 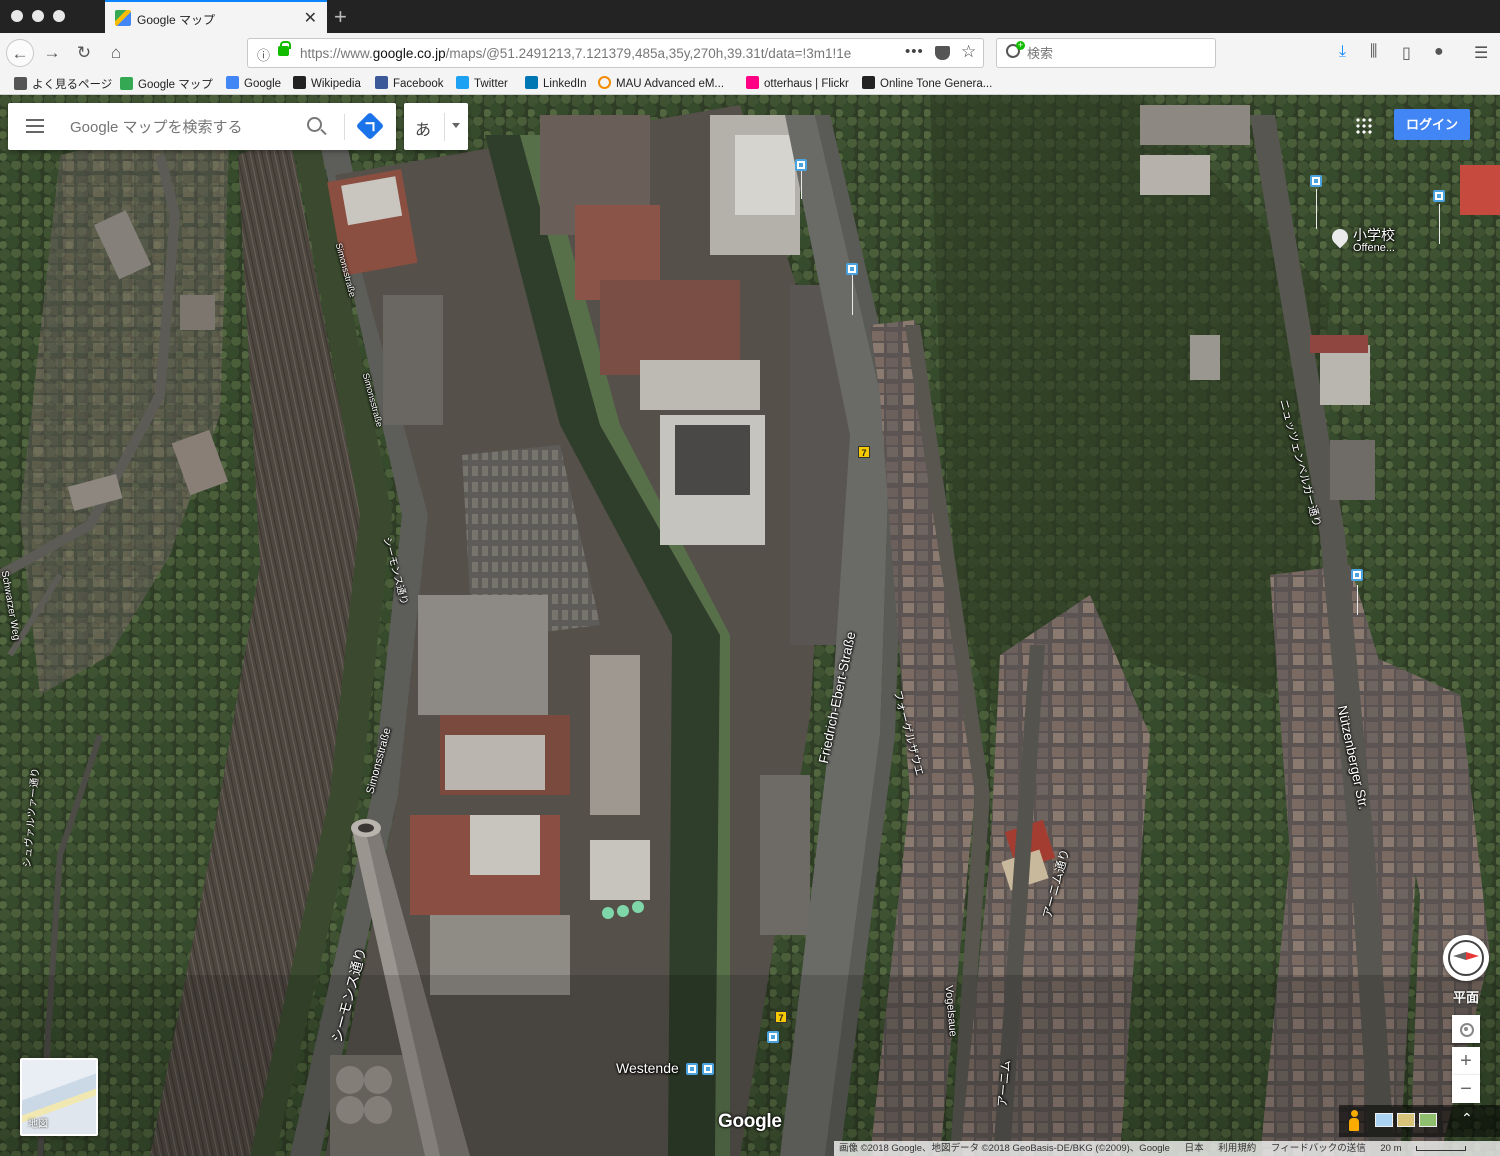 What do you see at coordinates (482, 83) in the screenshot?
I see `bookmark-twitter: Twitter` at bounding box center [482, 83].